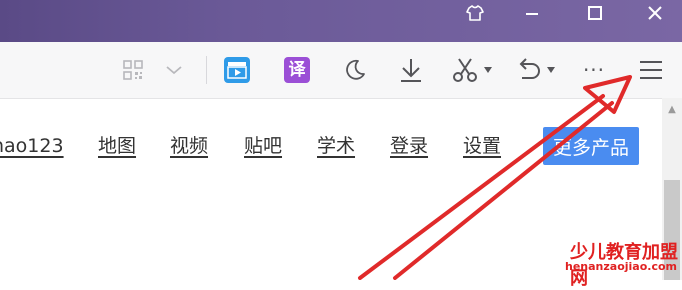 Image resolution: width=682 pixels, height=290 pixels. What do you see at coordinates (117, 146) in the screenshot?
I see `nav-link-map: 地图` at bounding box center [117, 146].